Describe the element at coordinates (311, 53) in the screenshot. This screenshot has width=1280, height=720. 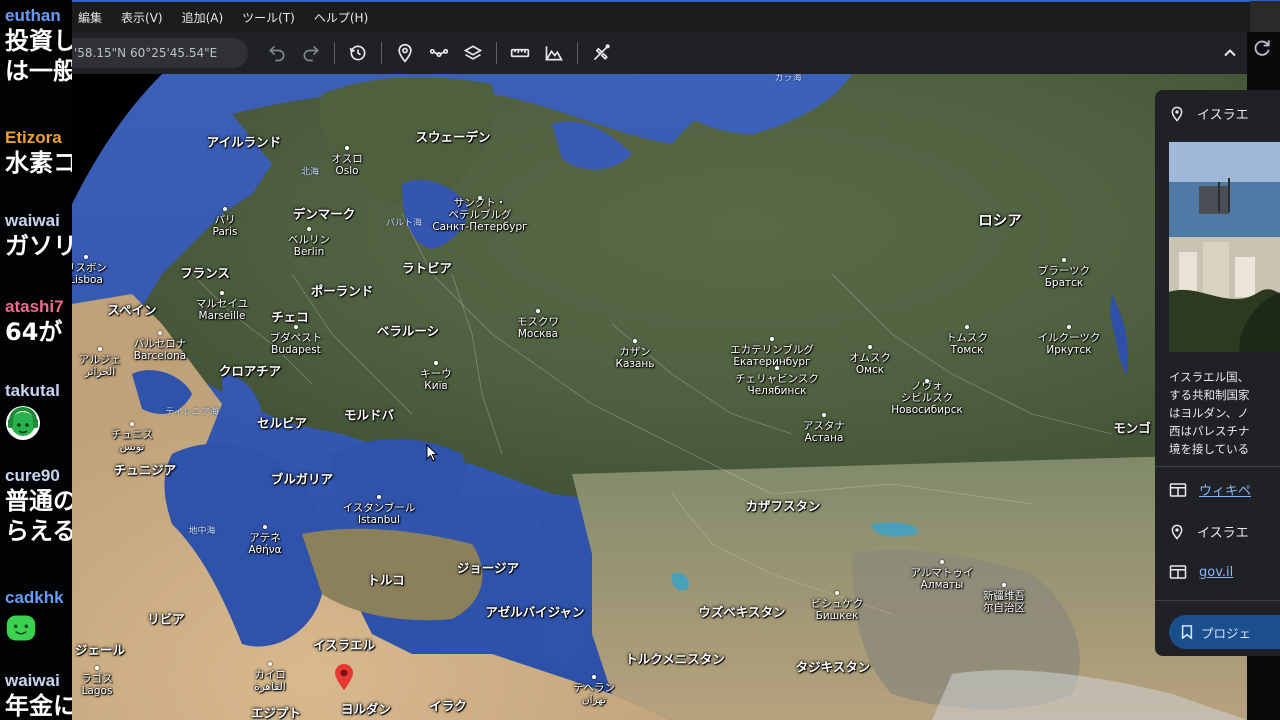
I see `redo-icon` at that location.